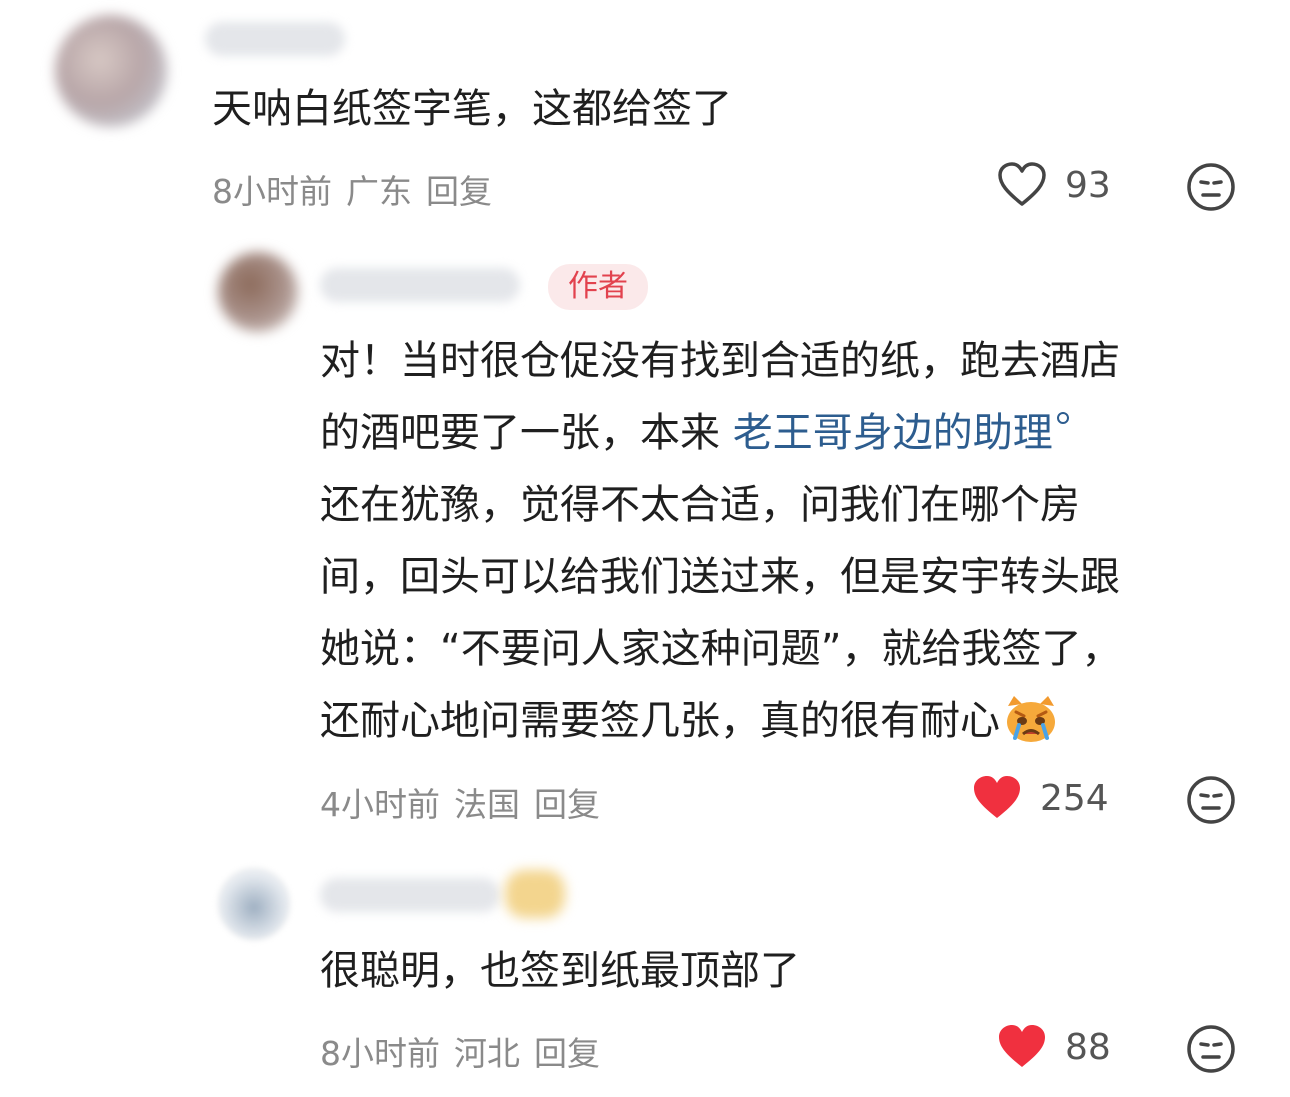 The width and height of the screenshot is (1290, 1097). What do you see at coordinates (598, 287) in the screenshot?
I see `author-badge: 作者` at bounding box center [598, 287].